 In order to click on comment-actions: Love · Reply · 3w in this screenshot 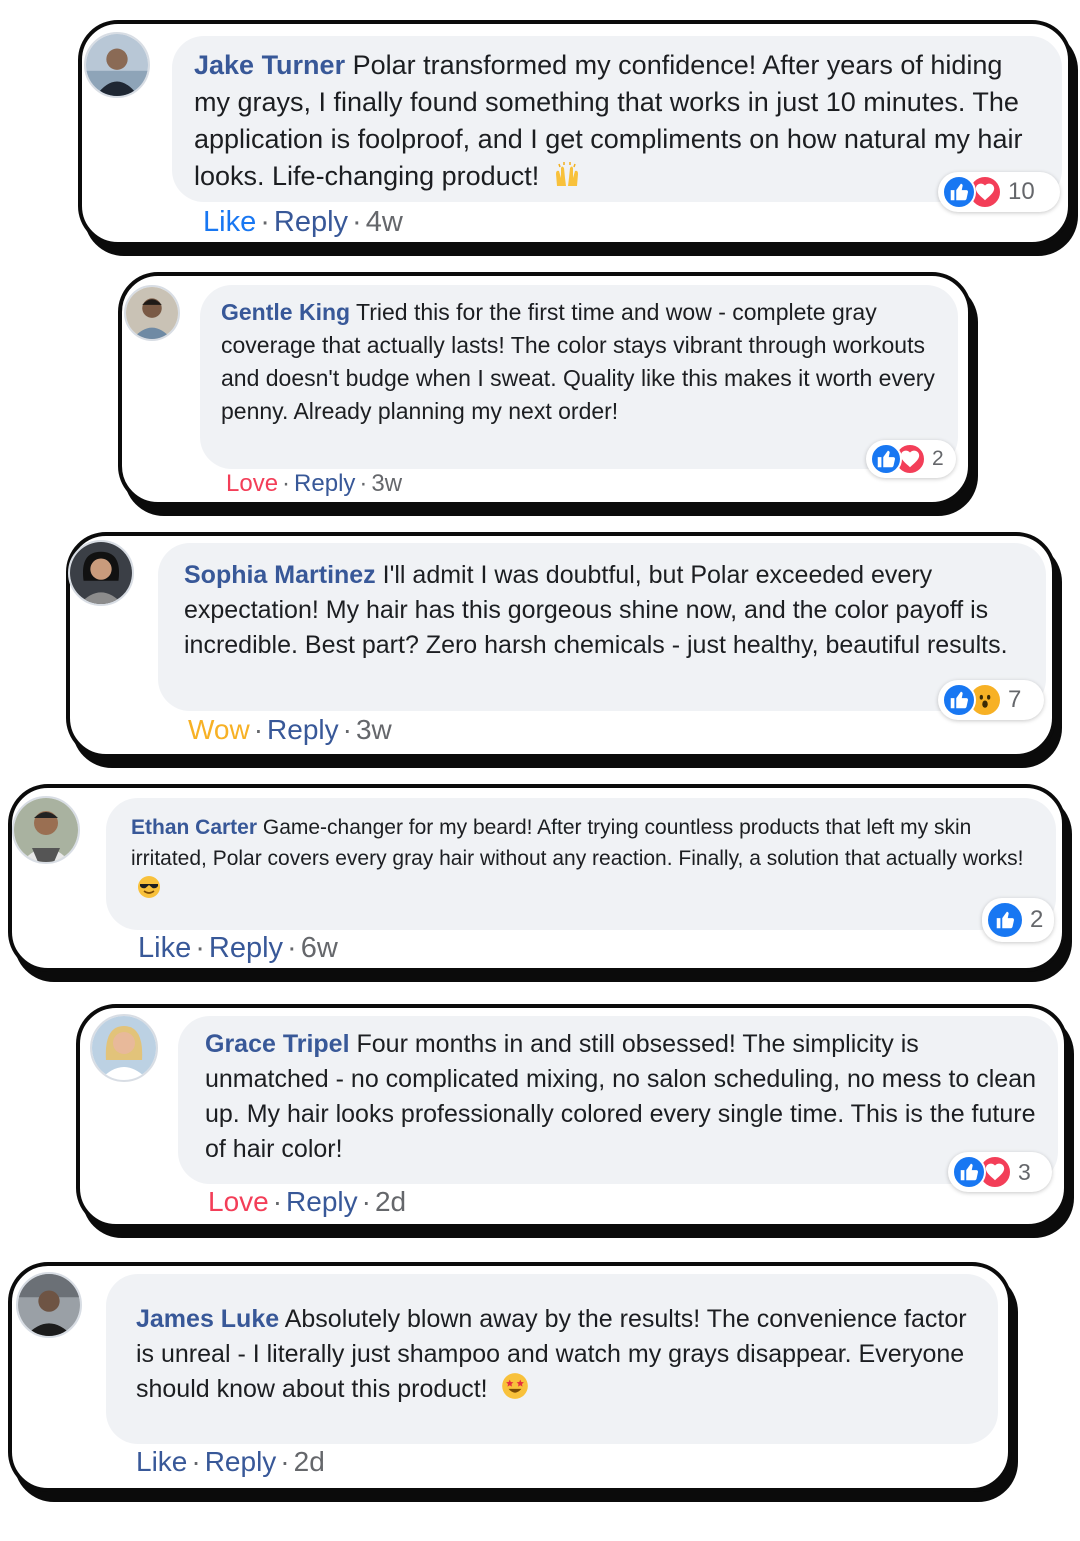, I will do `click(314, 484)`.